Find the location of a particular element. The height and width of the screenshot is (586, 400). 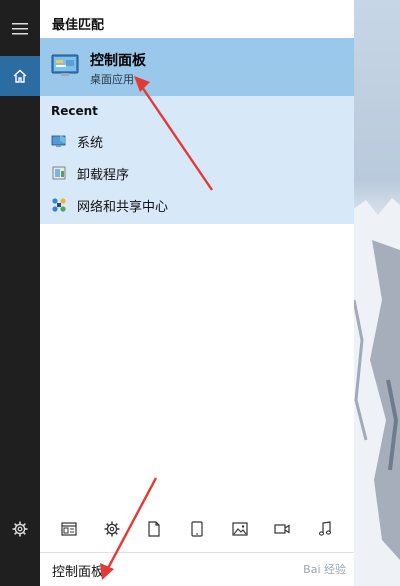

best-match-title: 控制面板 is located at coordinates (118, 61).